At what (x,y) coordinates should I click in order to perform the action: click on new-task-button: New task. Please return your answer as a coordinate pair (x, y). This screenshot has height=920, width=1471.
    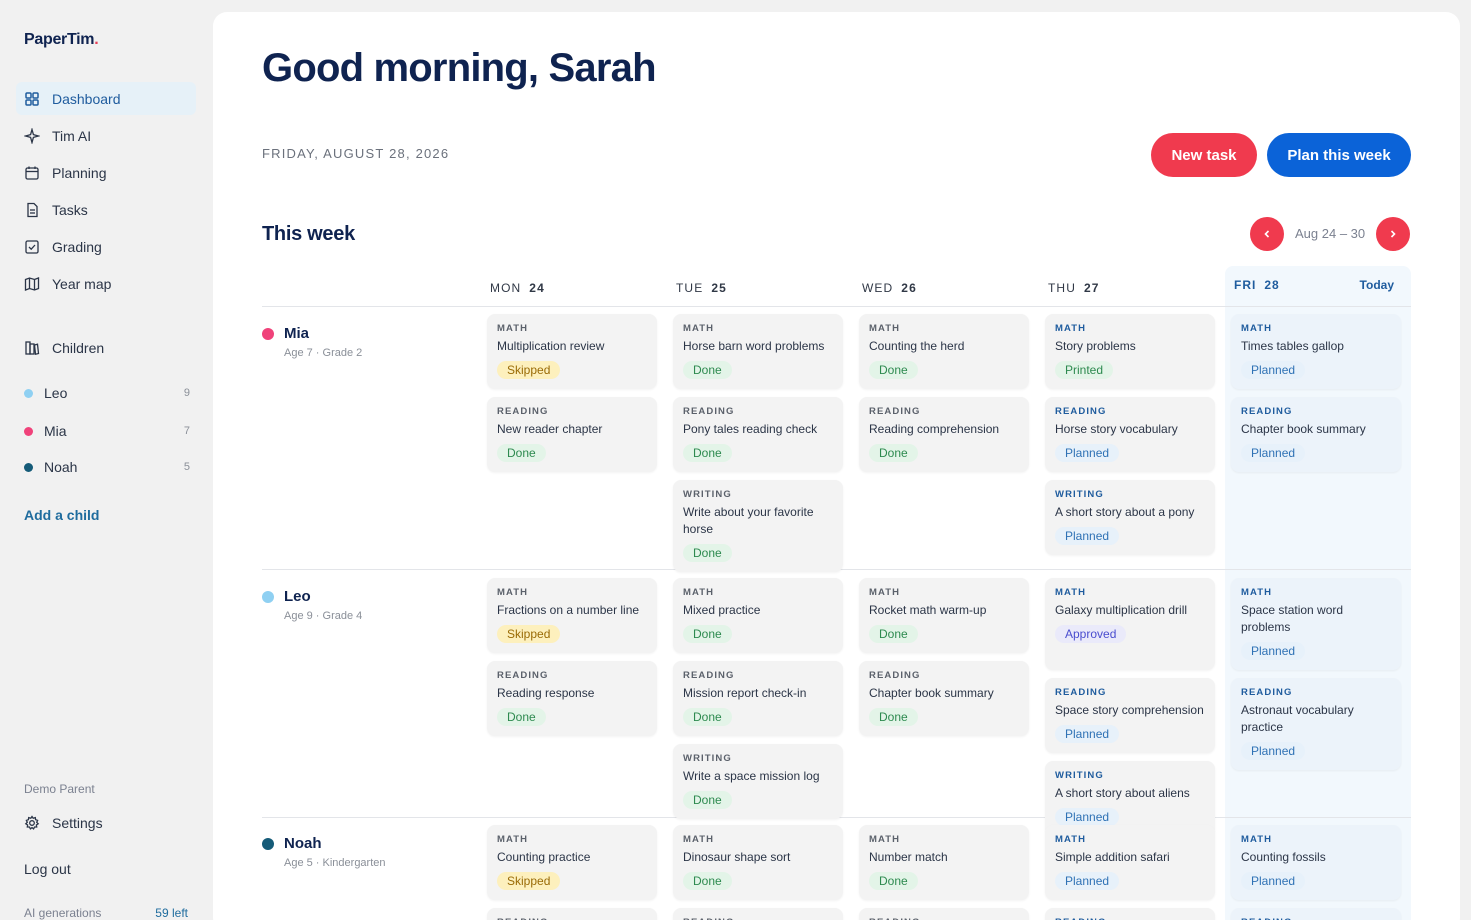
    Looking at the image, I should click on (1204, 155).